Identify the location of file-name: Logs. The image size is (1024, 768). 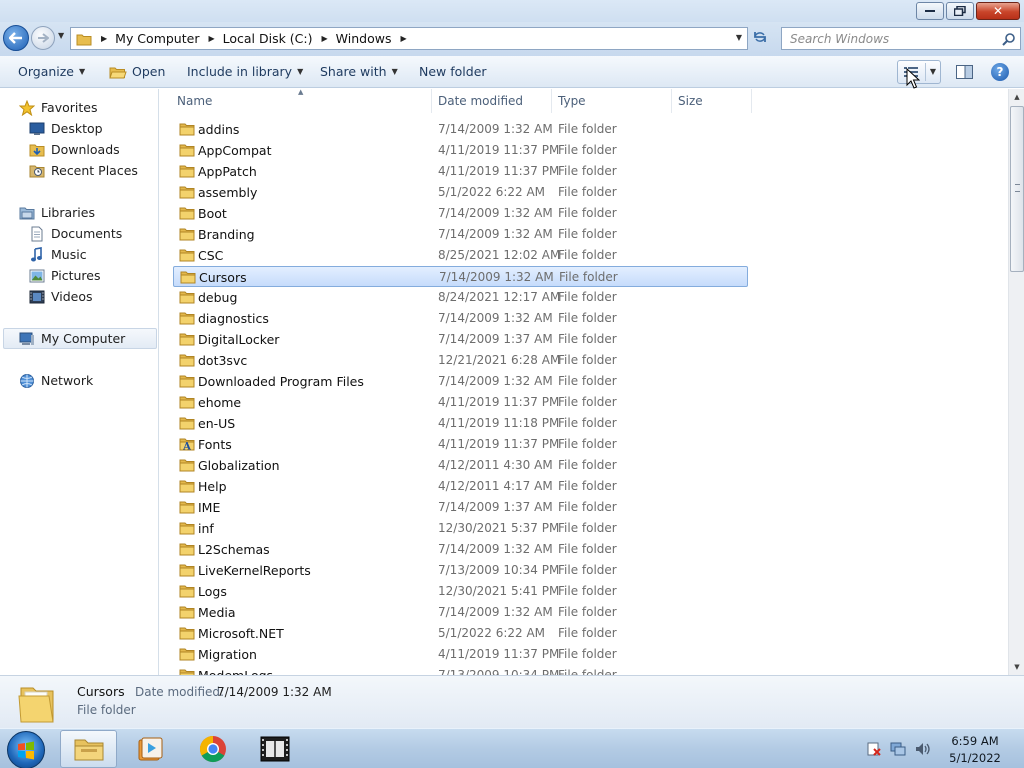
(212, 591).